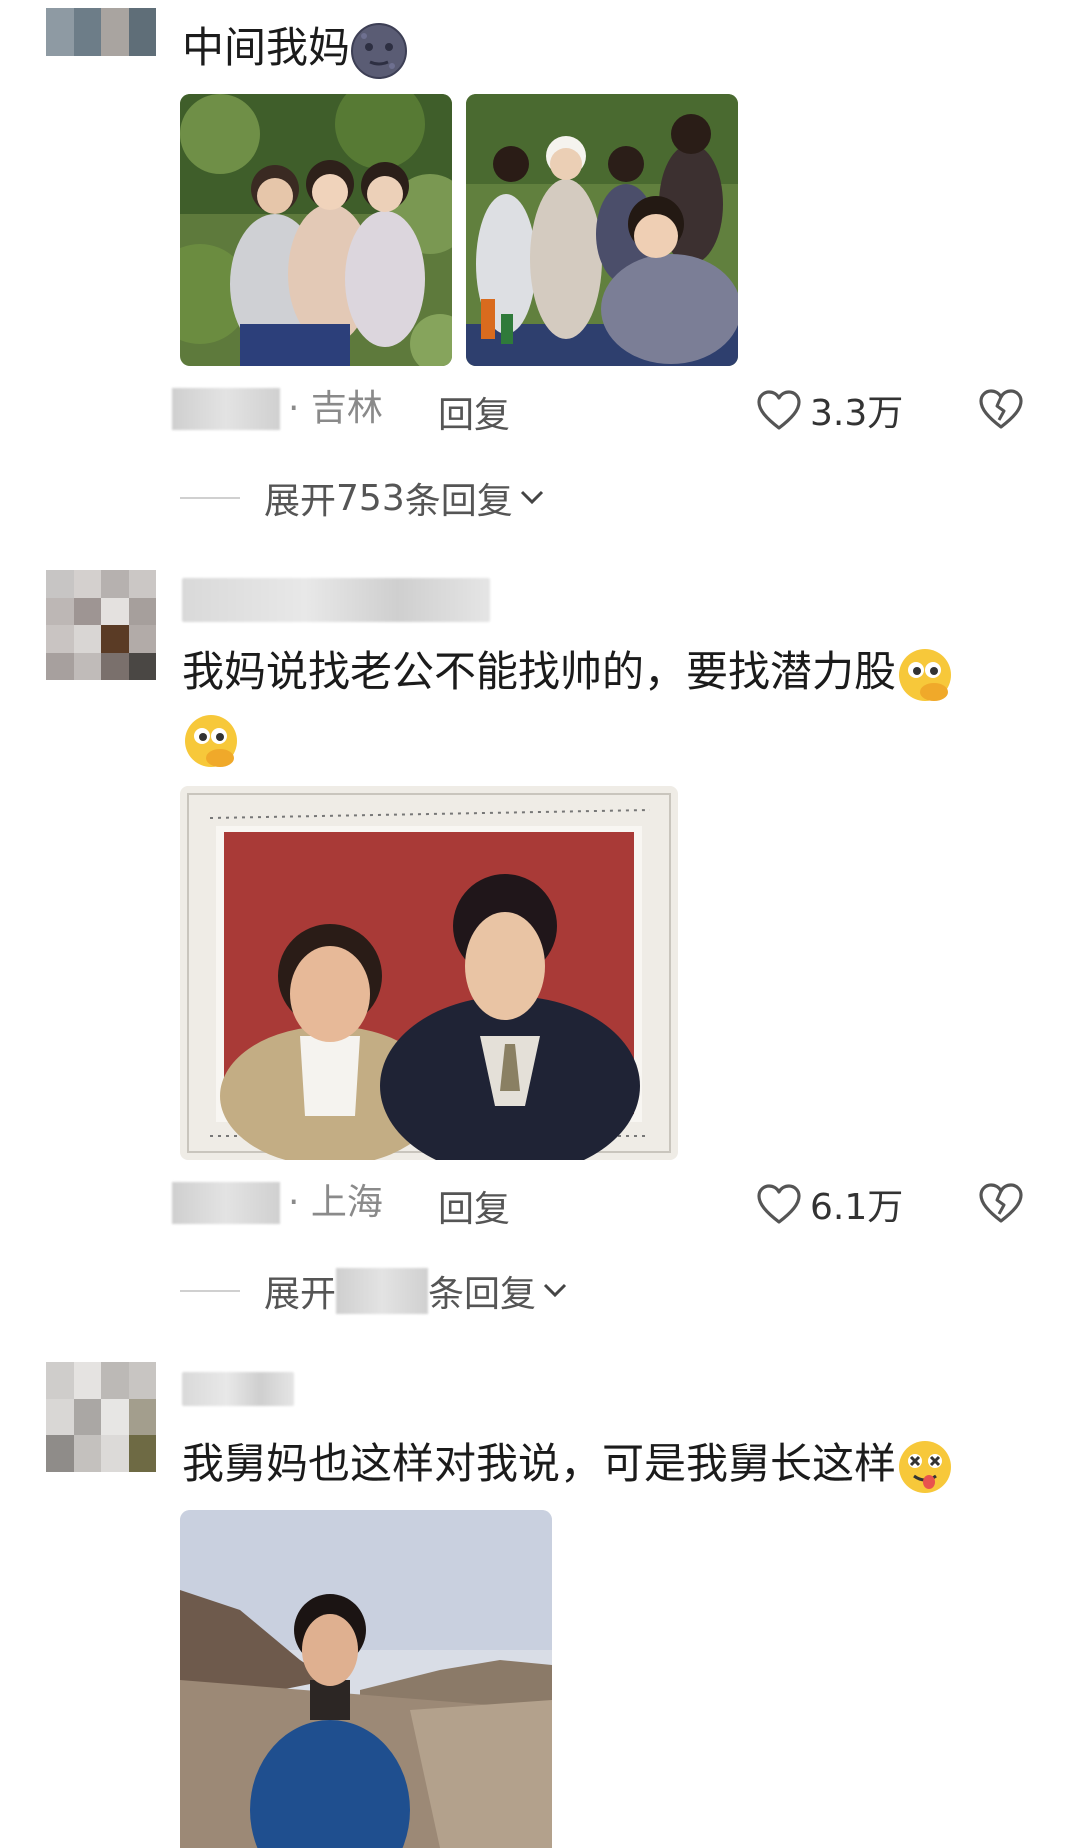  What do you see at coordinates (925, 1466) in the screenshot?
I see `dizzy-tongue-face-emoji` at bounding box center [925, 1466].